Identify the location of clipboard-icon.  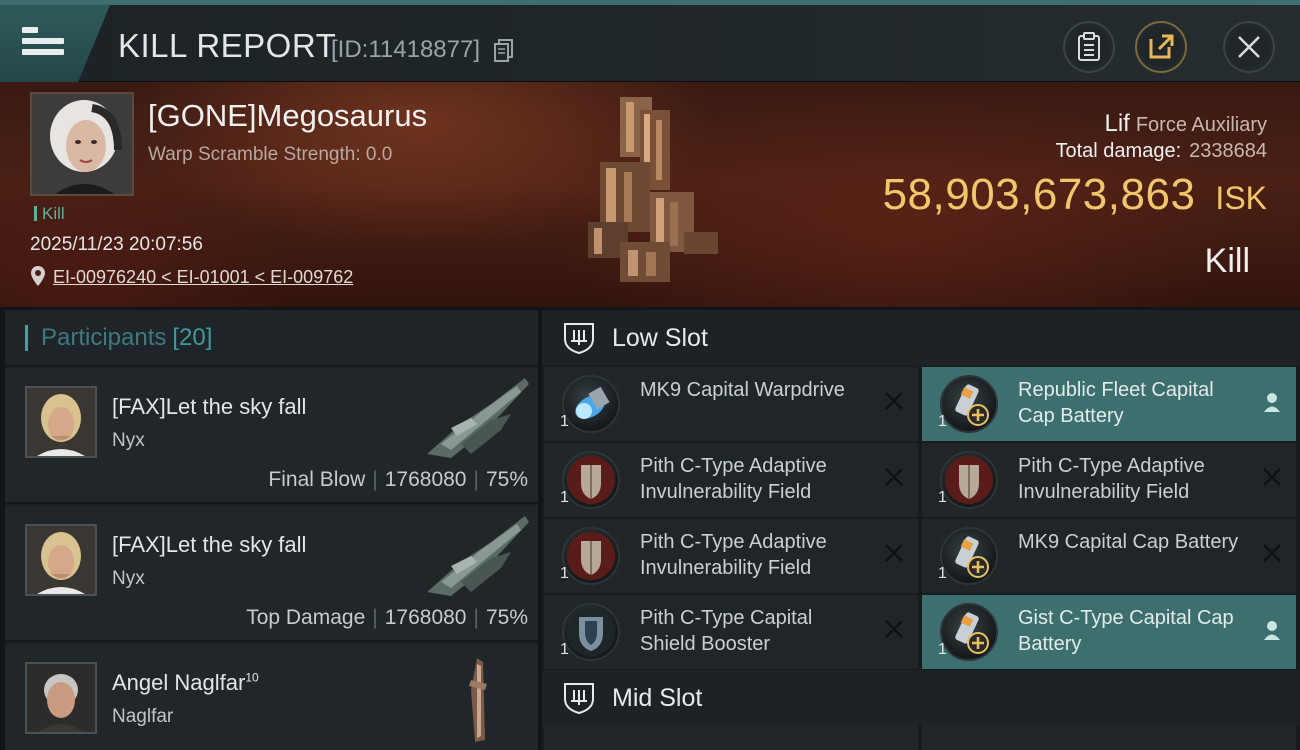
(1089, 46).